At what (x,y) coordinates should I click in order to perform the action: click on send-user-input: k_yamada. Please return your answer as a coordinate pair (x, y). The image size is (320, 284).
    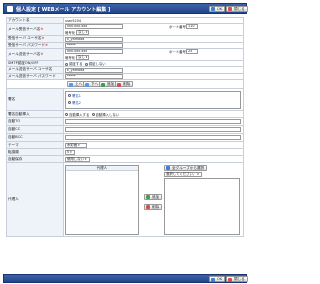
    Looking at the image, I should click on (94, 70).